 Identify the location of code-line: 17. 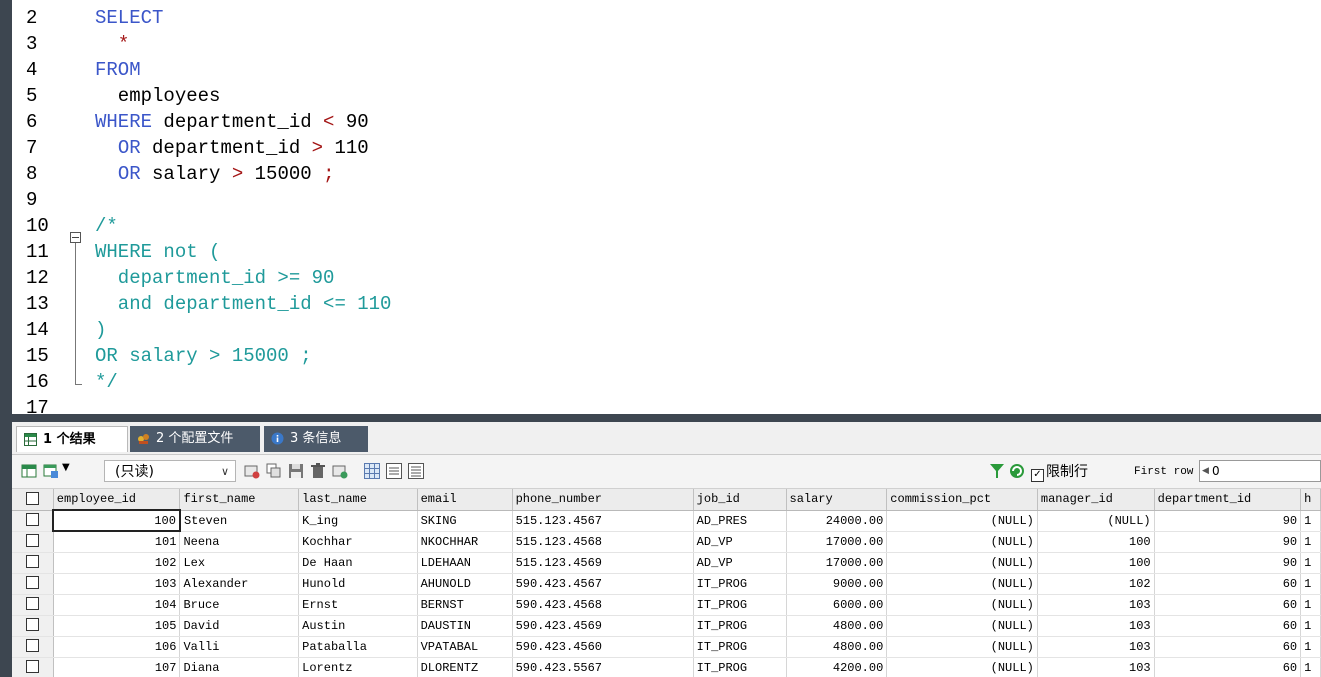
(662, 404).